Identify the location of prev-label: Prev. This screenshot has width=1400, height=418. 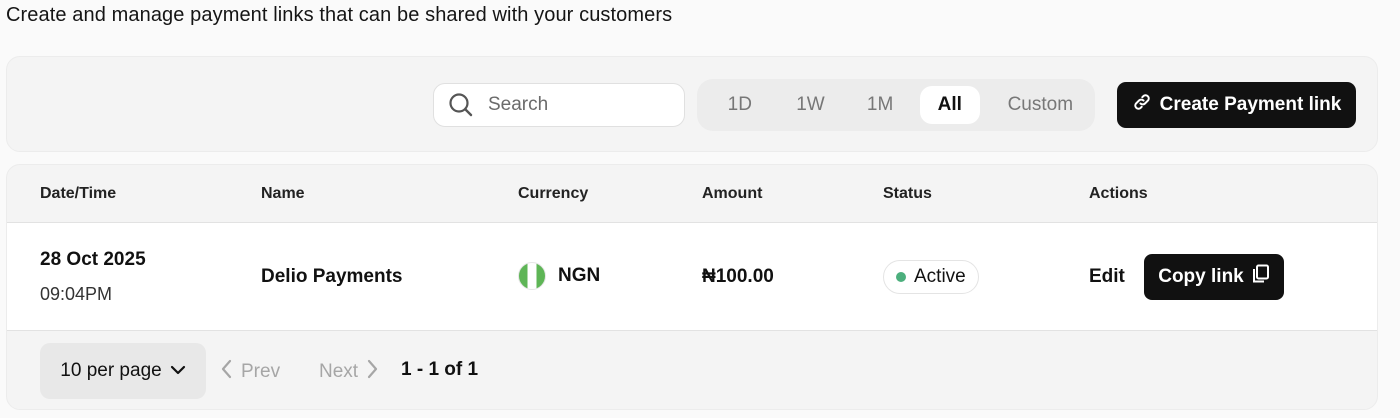
(261, 371).